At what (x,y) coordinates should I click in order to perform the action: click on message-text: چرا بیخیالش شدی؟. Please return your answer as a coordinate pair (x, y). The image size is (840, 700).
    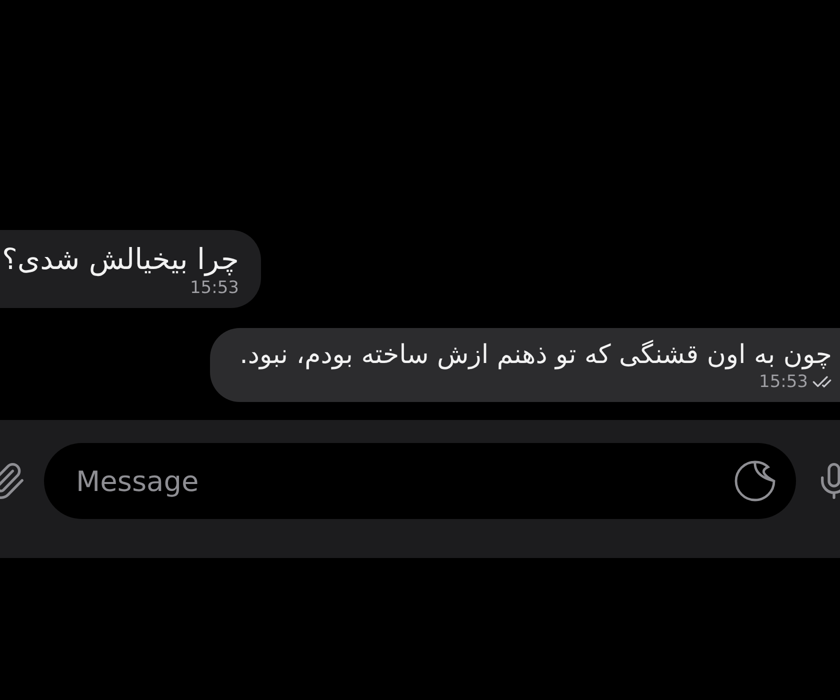
    Looking at the image, I should click on (120, 259).